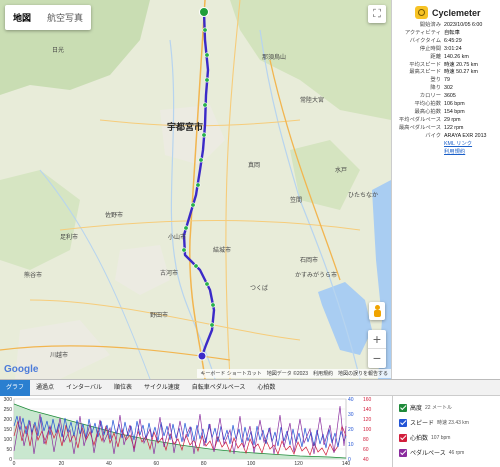  I want to click on info-row: カロリー 3605, so click(446, 97).